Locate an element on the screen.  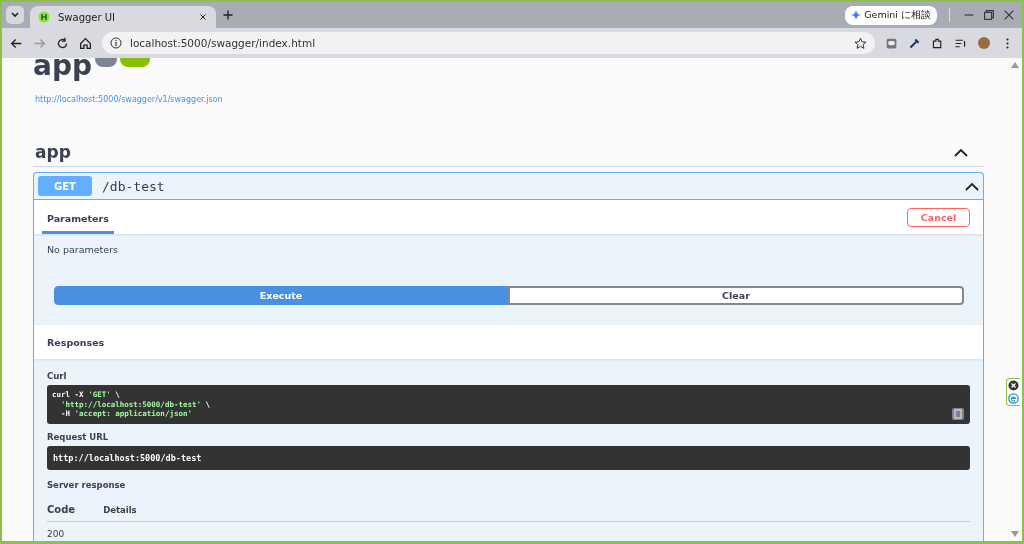
endpoint-path: /db-test is located at coordinates (528, 186).